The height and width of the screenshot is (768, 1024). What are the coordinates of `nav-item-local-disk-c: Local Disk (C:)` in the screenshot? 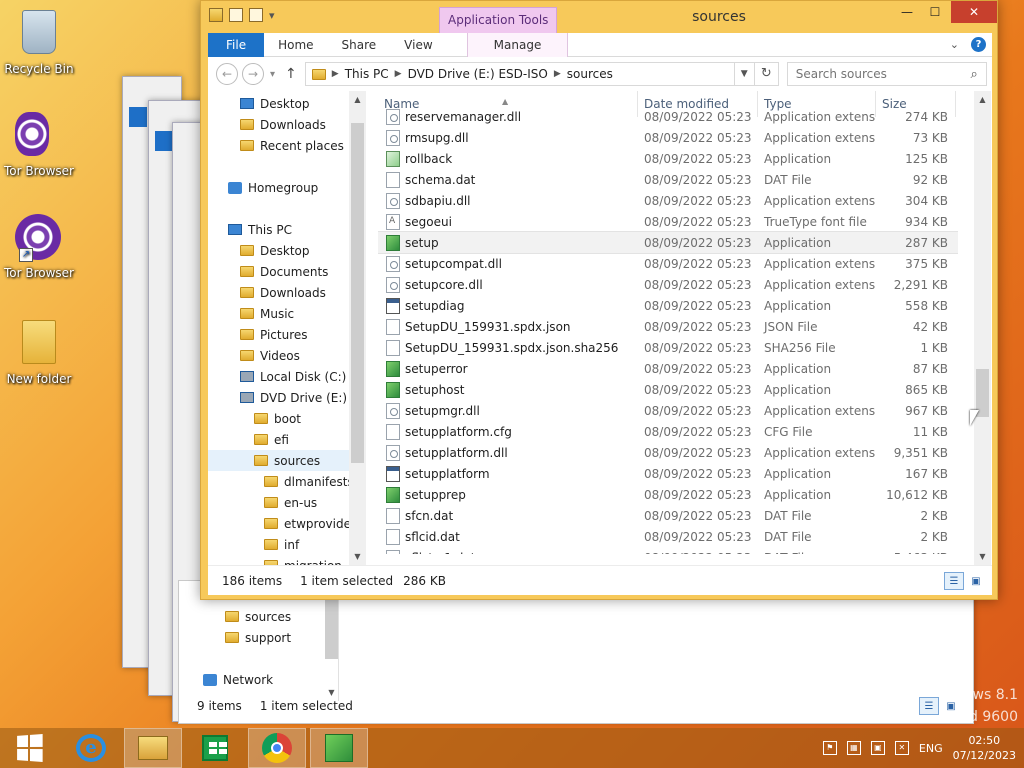 It's located at (283, 376).